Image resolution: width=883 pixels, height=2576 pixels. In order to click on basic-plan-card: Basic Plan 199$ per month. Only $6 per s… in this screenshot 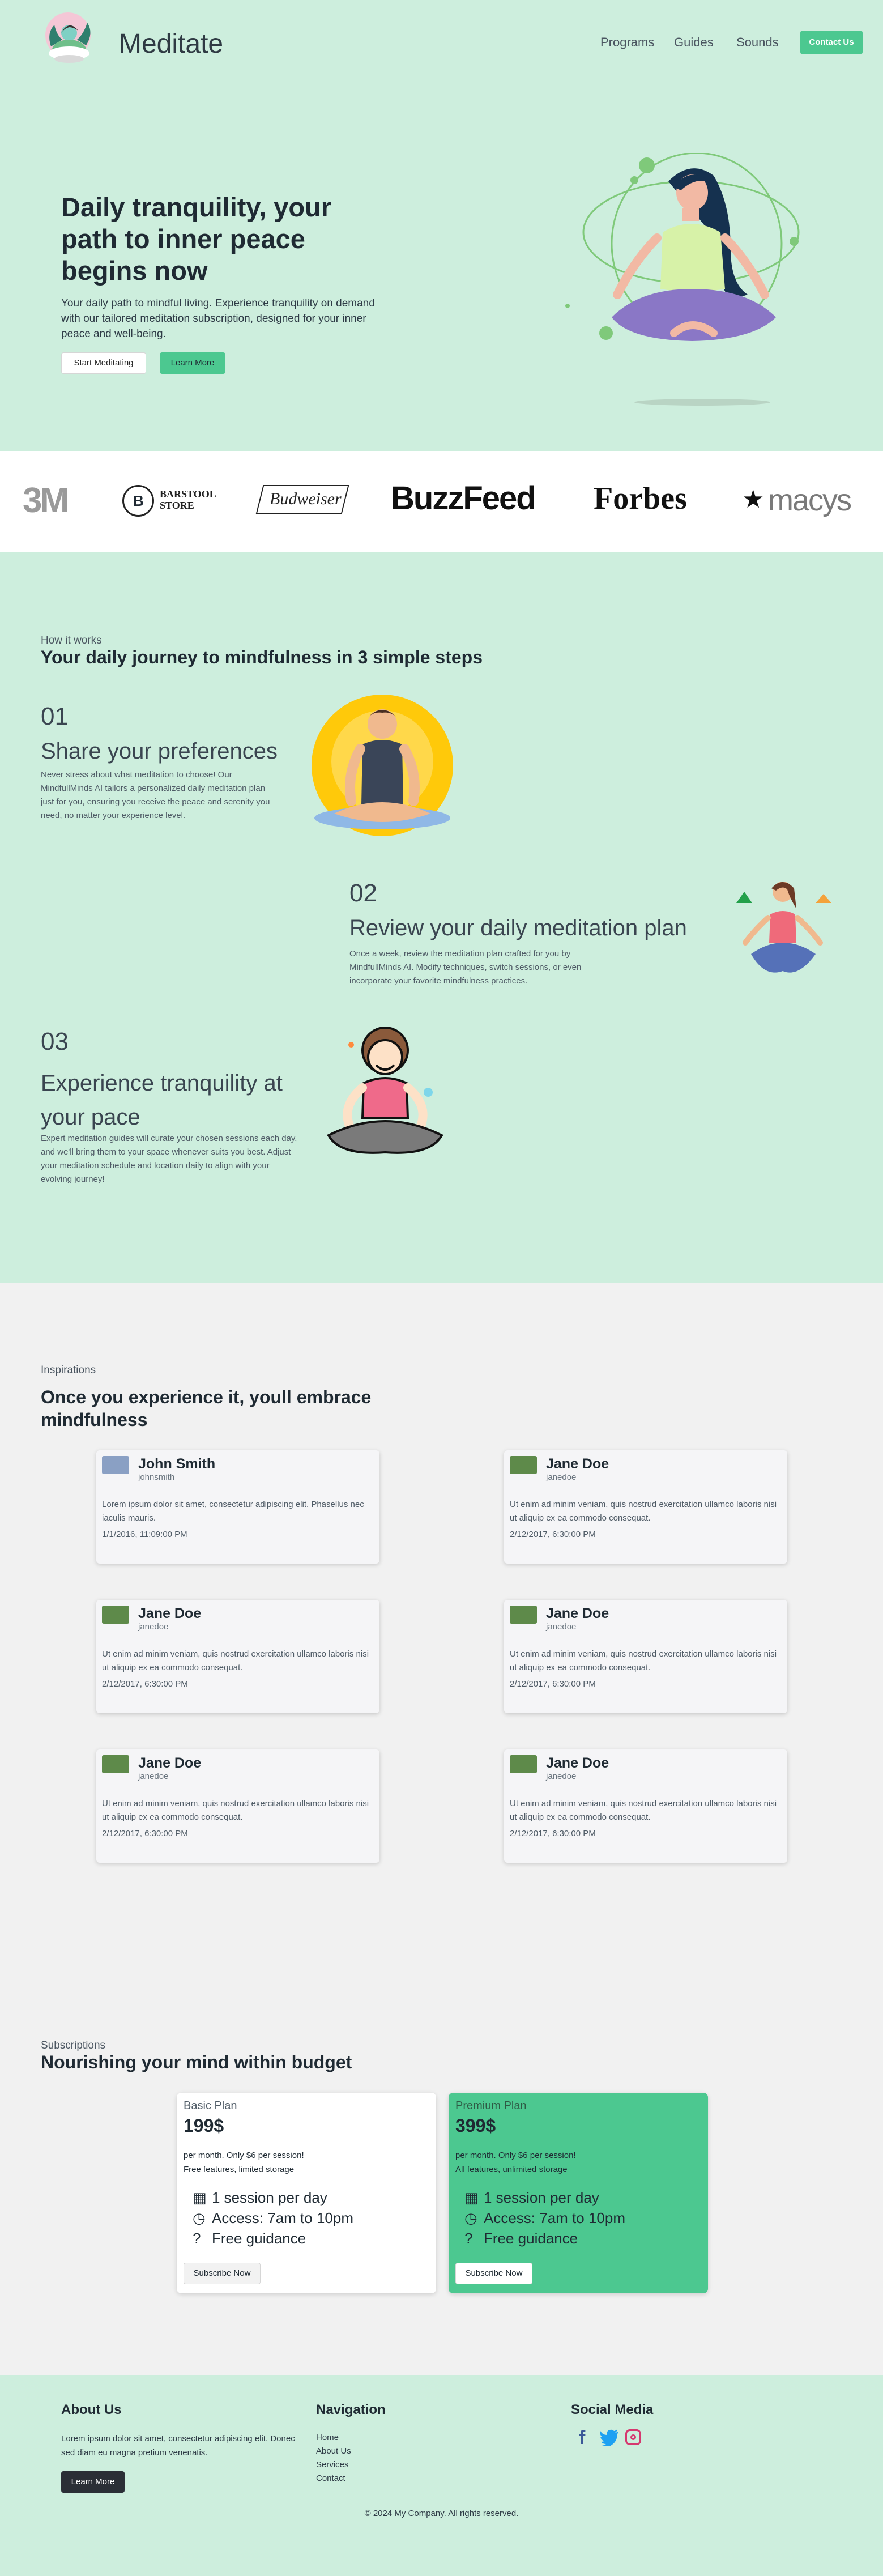, I will do `click(306, 2193)`.